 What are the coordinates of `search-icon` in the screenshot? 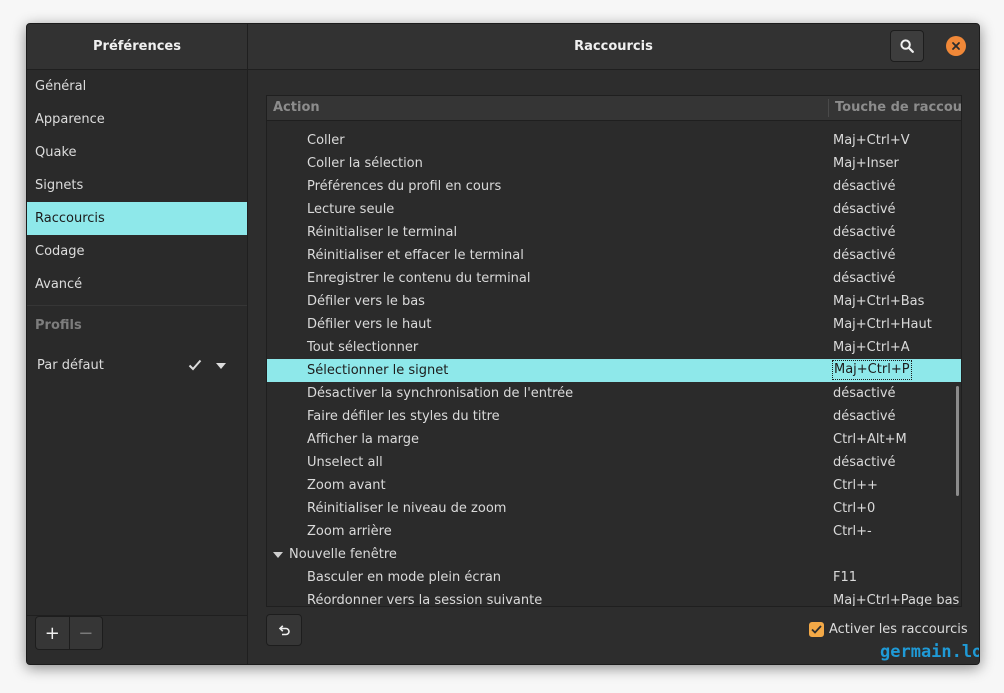 It's located at (907, 46).